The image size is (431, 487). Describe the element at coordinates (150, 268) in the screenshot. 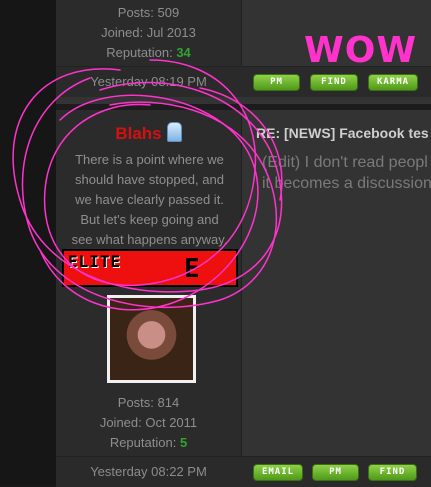

I see `rank-banner: ELITE E` at that location.